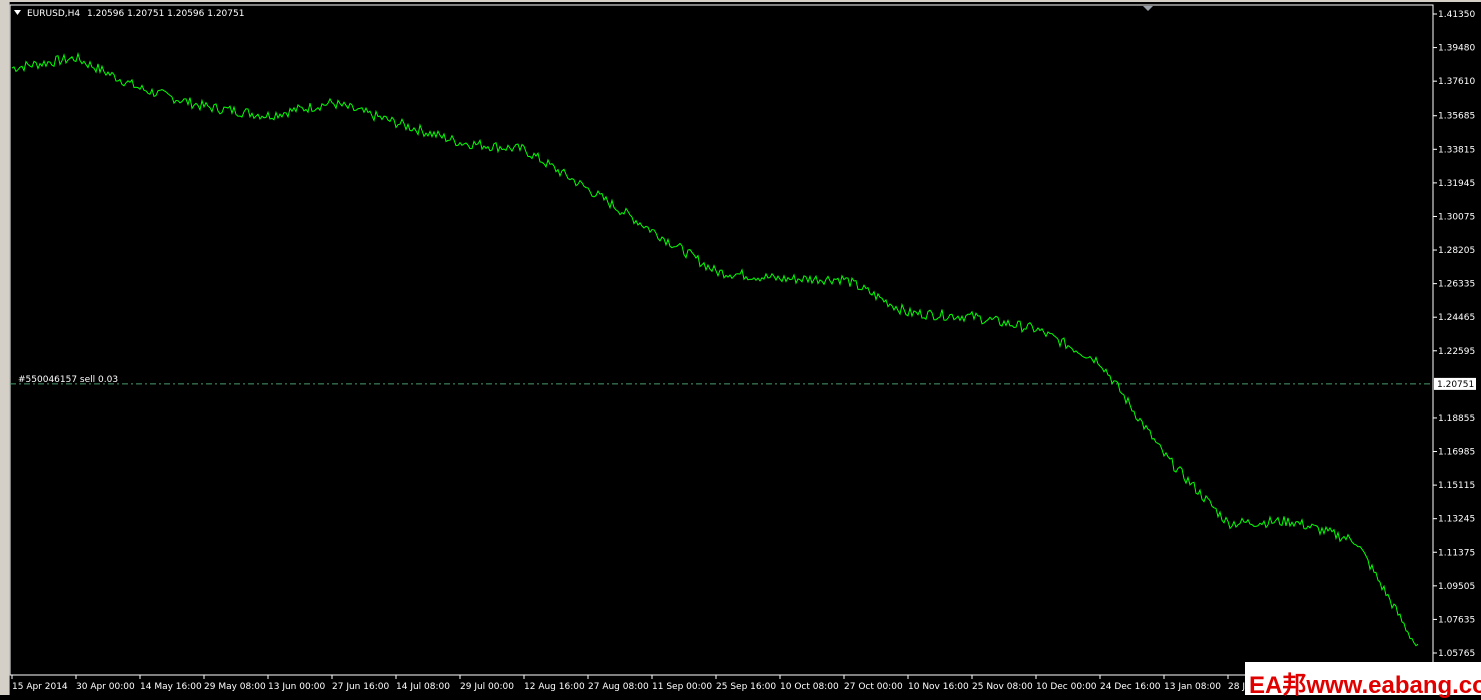 Image resolution: width=1481 pixels, height=700 pixels. I want to click on x-tick-label: 29 Jul 00:00, so click(487, 687).